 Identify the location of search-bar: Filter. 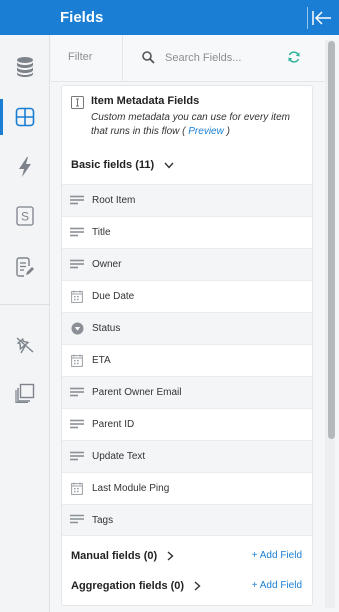
(189, 58).